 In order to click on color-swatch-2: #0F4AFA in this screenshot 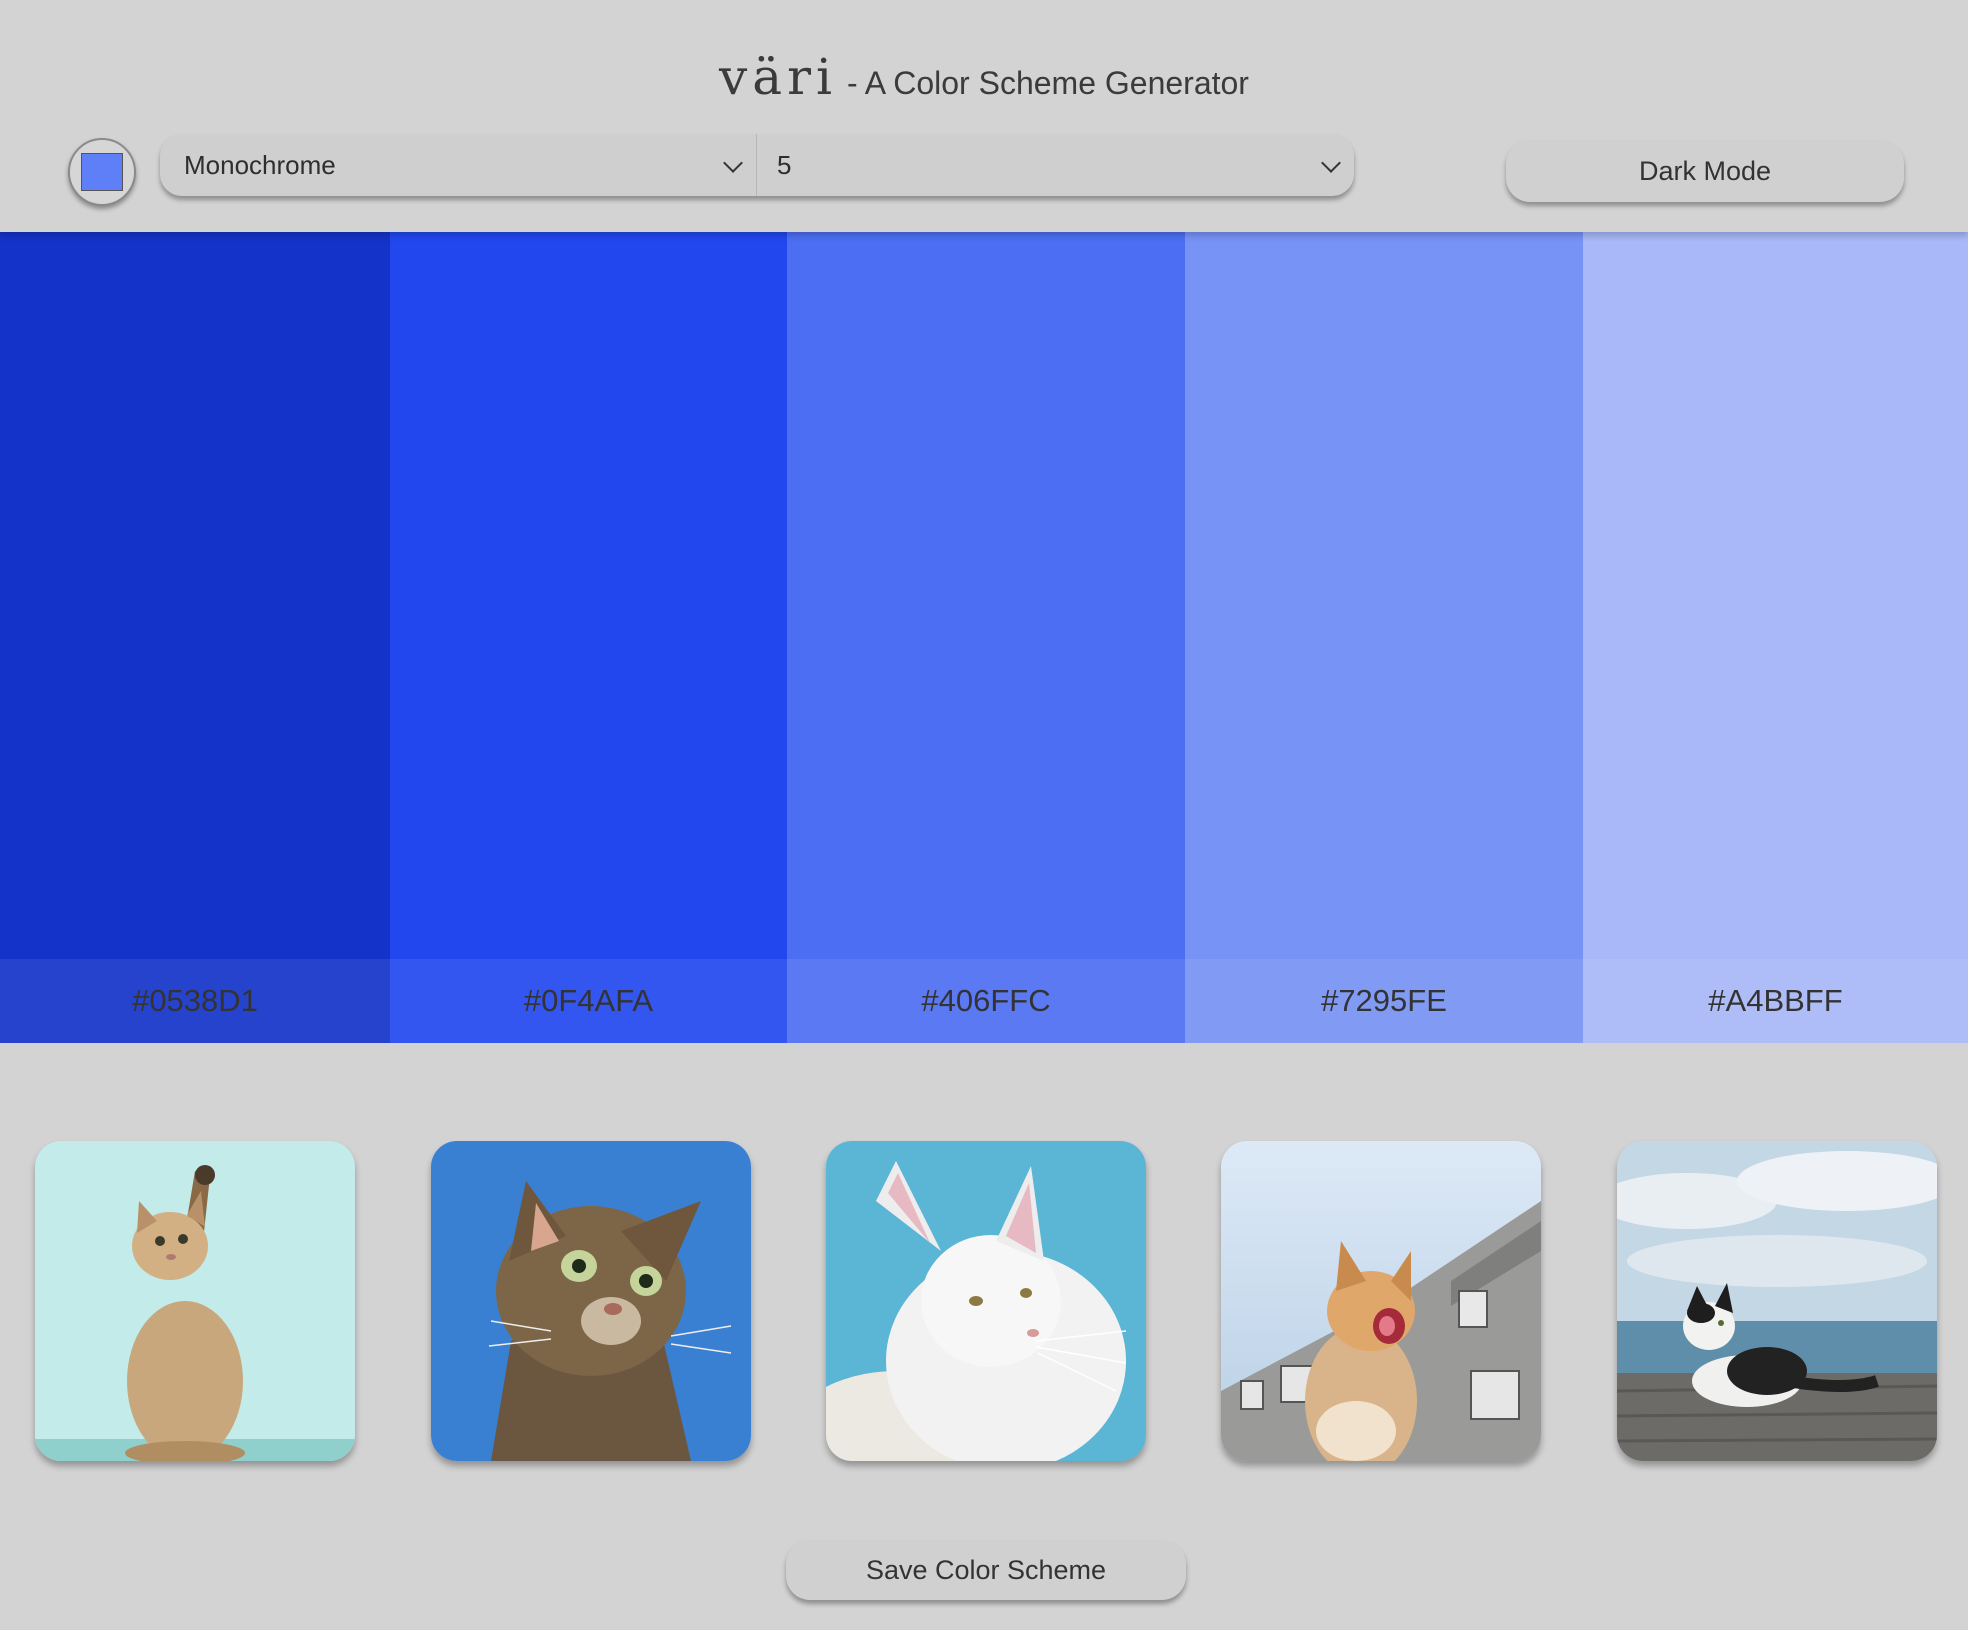, I will do `click(588, 637)`.